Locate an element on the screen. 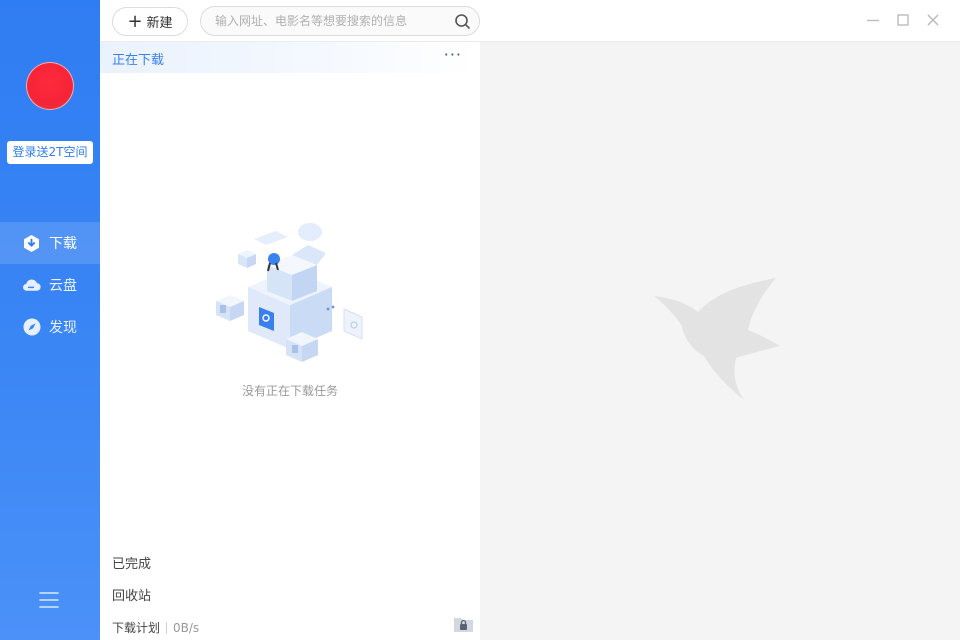  minimize-icon is located at coordinates (873, 20).